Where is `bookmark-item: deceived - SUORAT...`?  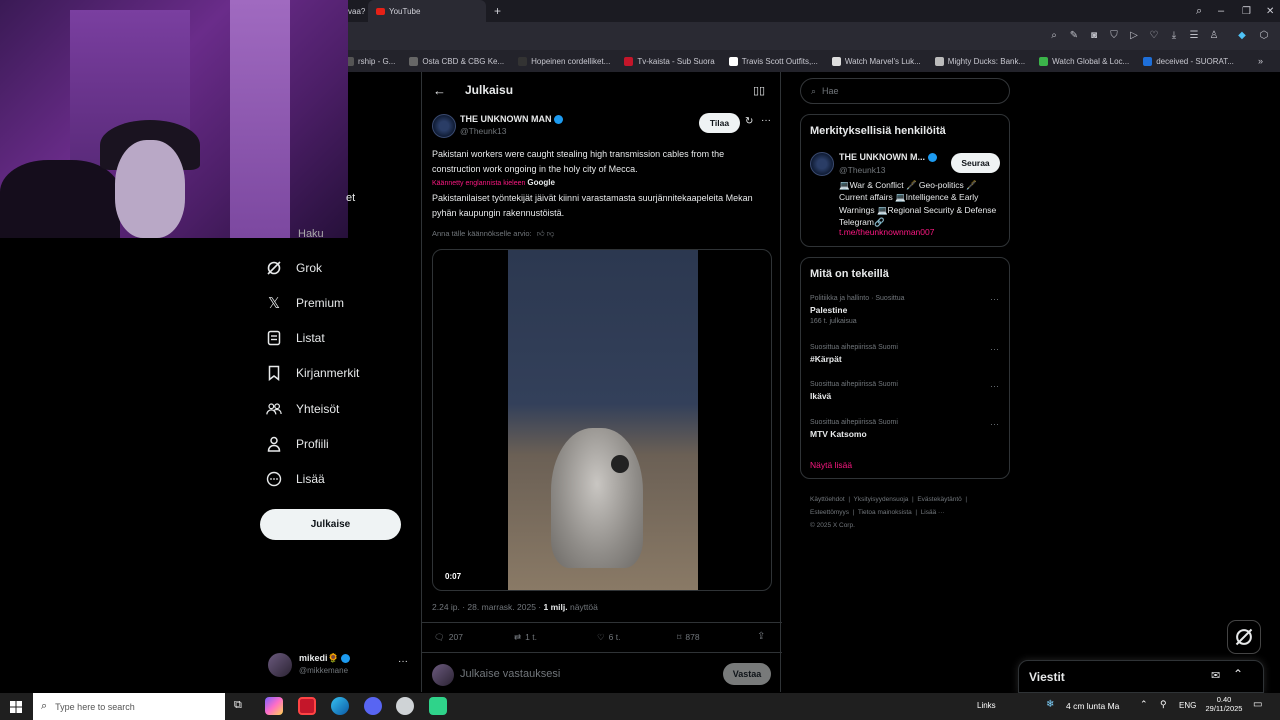
bookmark-item: deceived - SUORAT... is located at coordinates (1188, 61).